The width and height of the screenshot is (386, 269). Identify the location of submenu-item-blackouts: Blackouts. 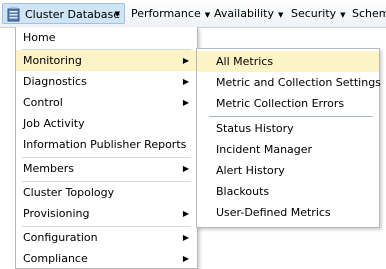
(288, 191).